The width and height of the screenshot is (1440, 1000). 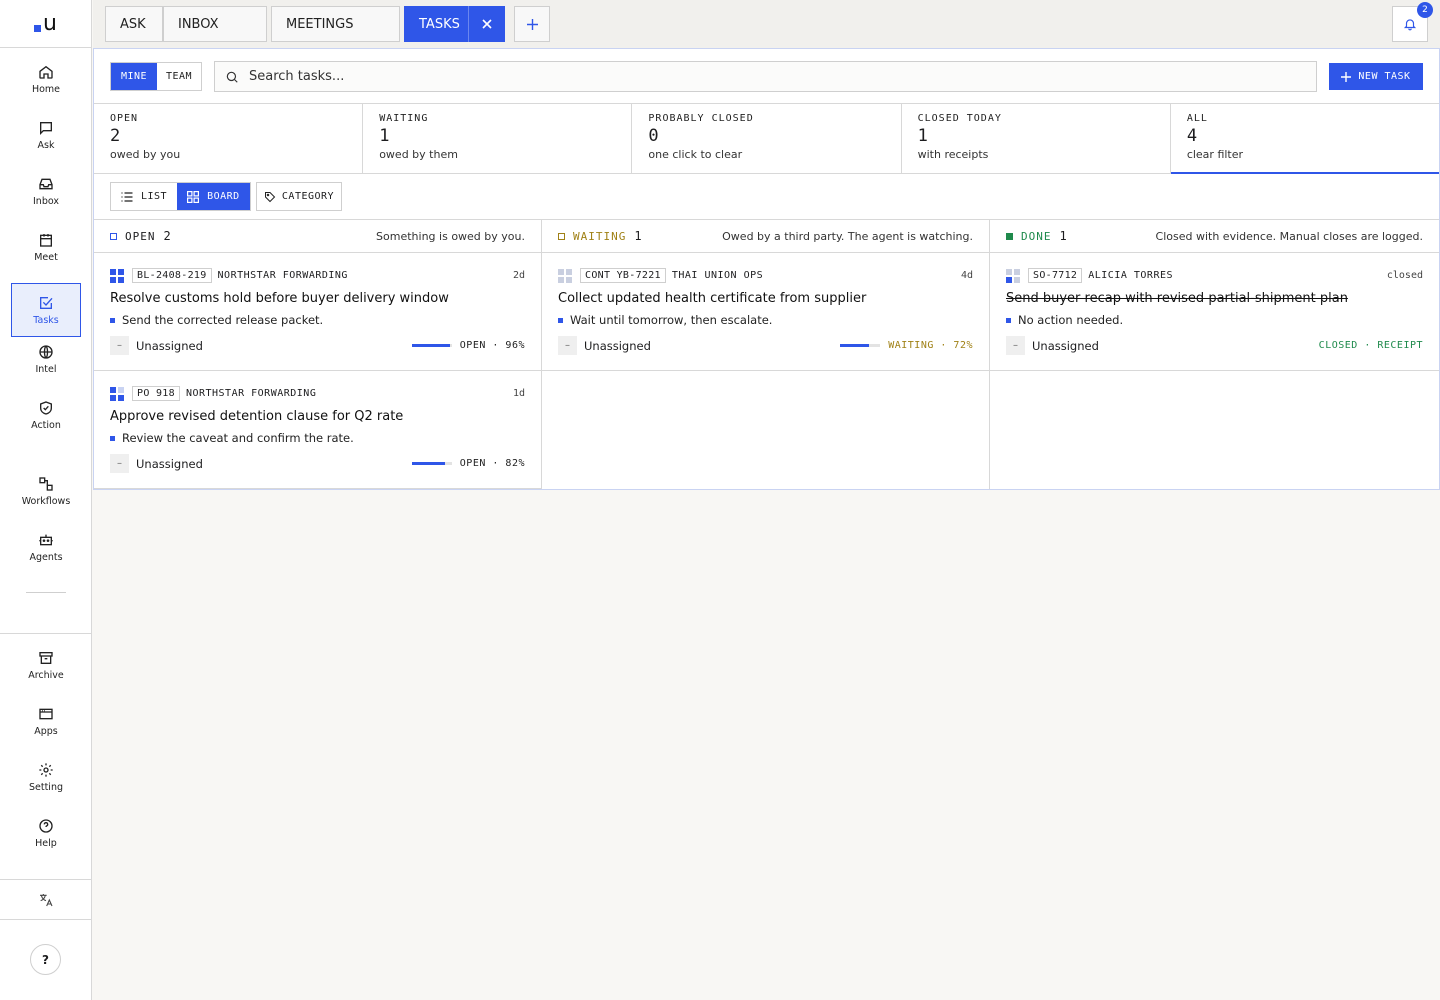 I want to click on sidebar-item-help: Help, so click(x=46, y=833).